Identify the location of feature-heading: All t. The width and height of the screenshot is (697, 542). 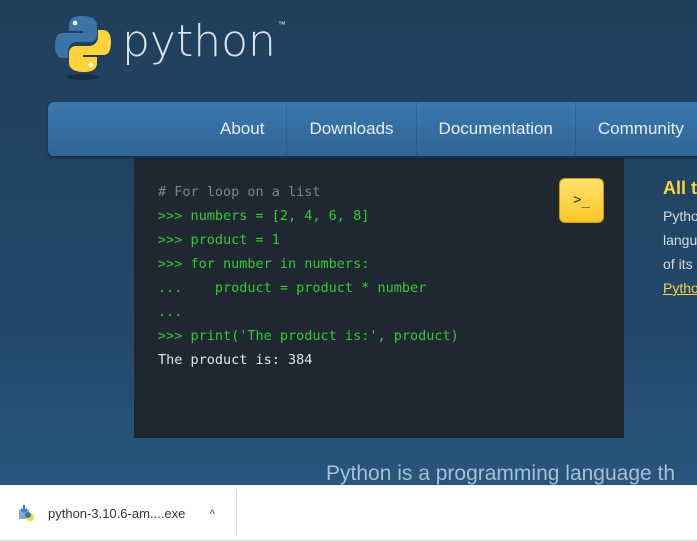
(680, 188).